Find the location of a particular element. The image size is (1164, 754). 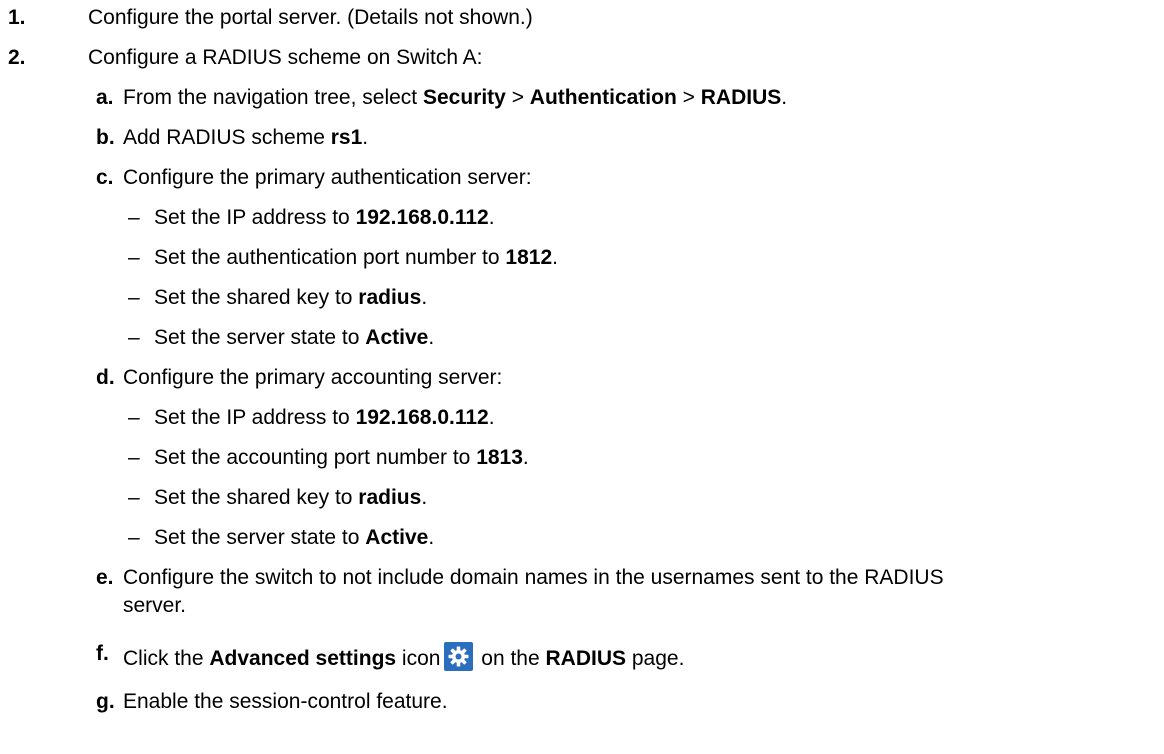

step-number: 2. is located at coordinates (17, 57).